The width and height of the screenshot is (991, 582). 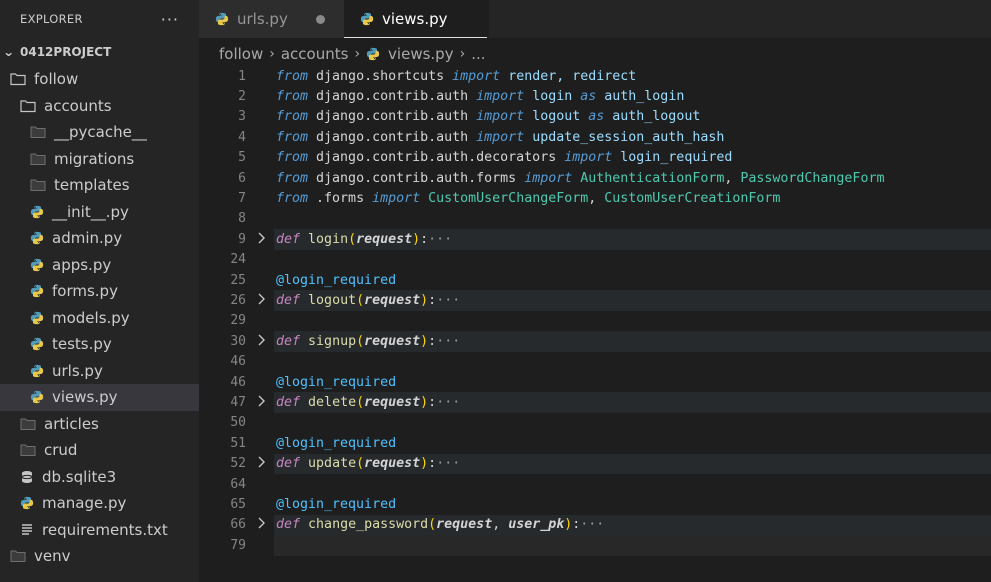 I want to click on tree-item-admin-py: admin.py, so click(x=99, y=238).